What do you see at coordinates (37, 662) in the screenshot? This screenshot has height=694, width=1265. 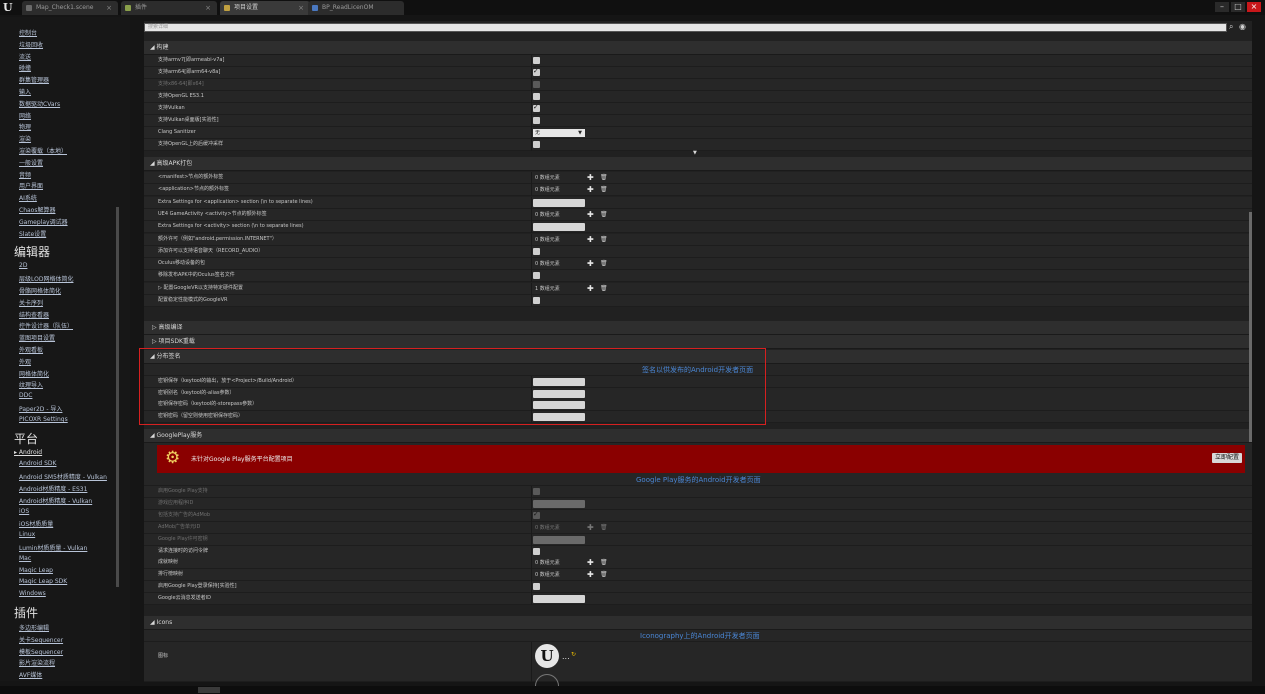 I see `sidebar-item: 影片渲染流程` at bounding box center [37, 662].